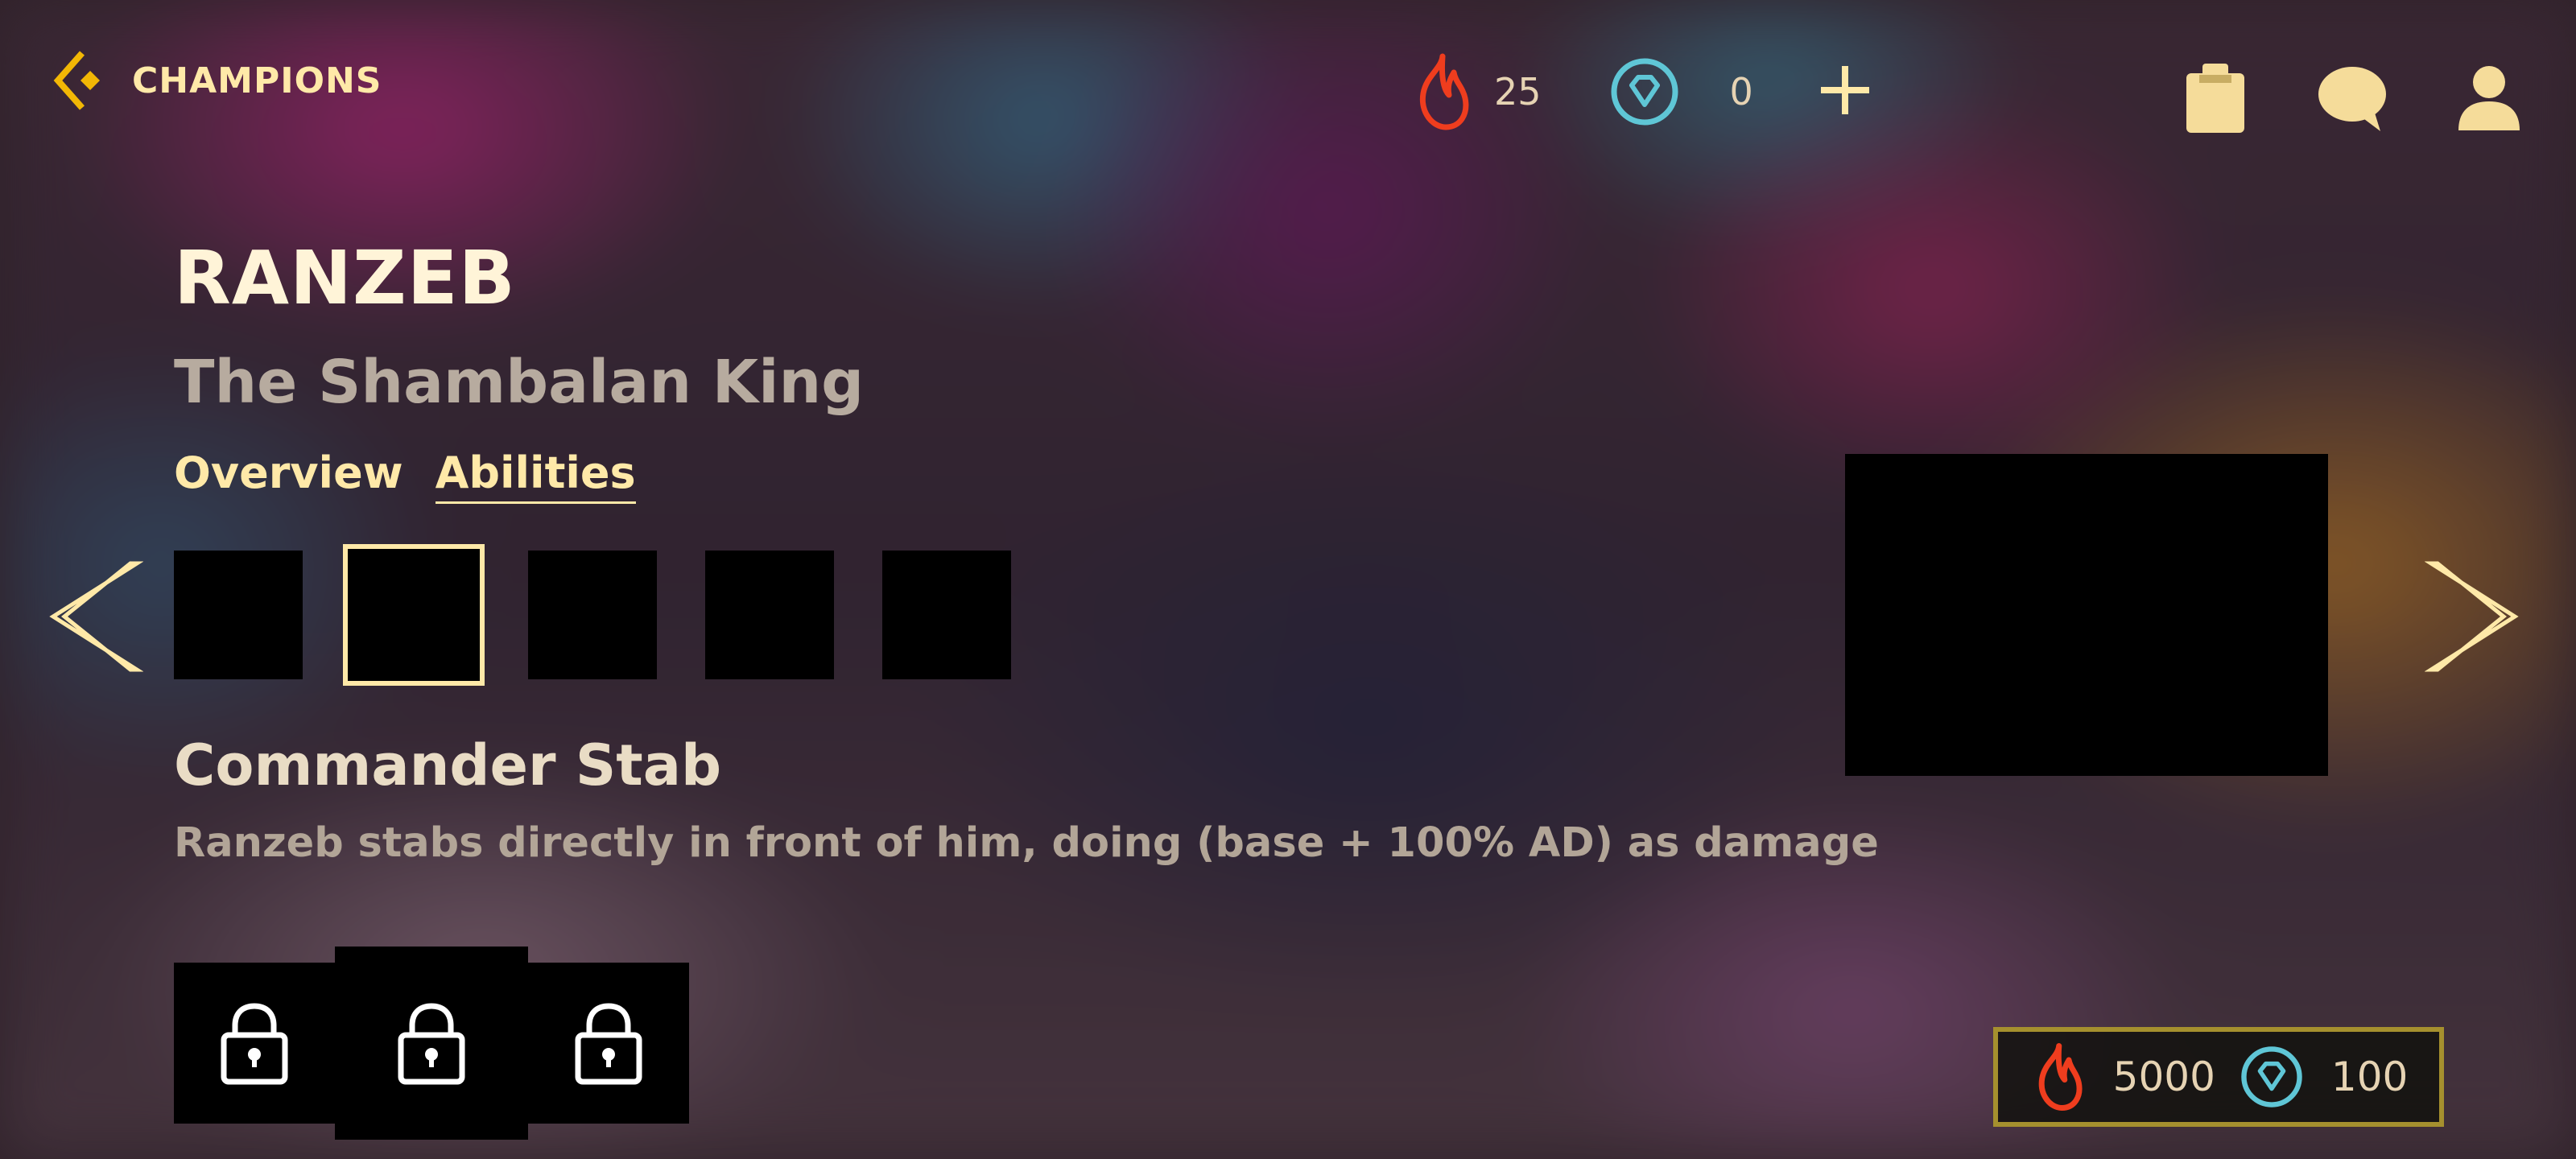  I want to click on gem-cost-amount: 100, so click(2369, 1077).